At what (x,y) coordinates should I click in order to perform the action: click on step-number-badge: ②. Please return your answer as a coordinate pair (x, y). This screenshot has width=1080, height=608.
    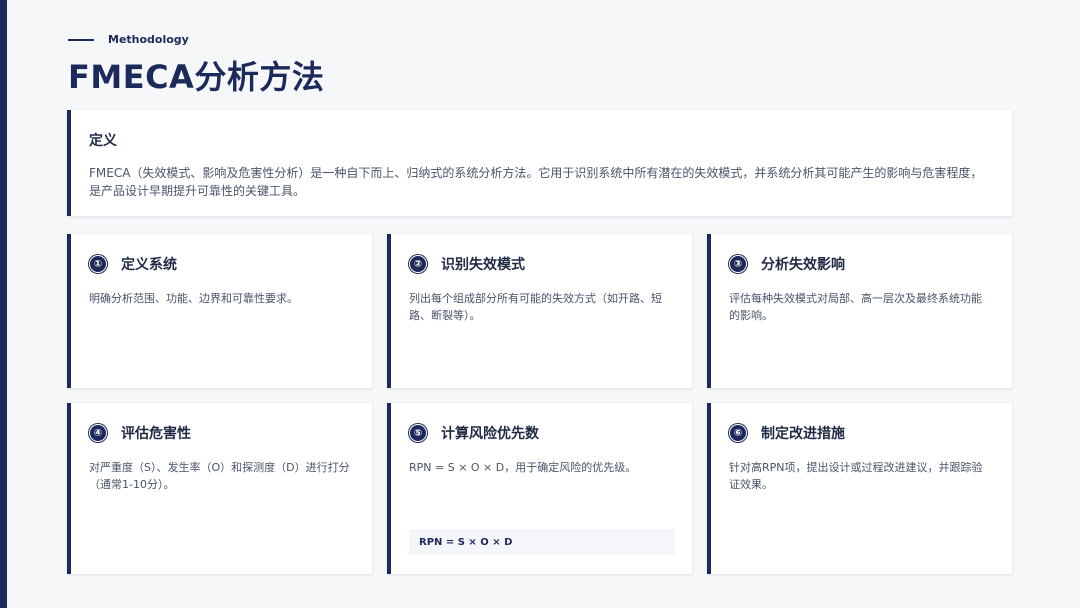
    Looking at the image, I should click on (418, 264).